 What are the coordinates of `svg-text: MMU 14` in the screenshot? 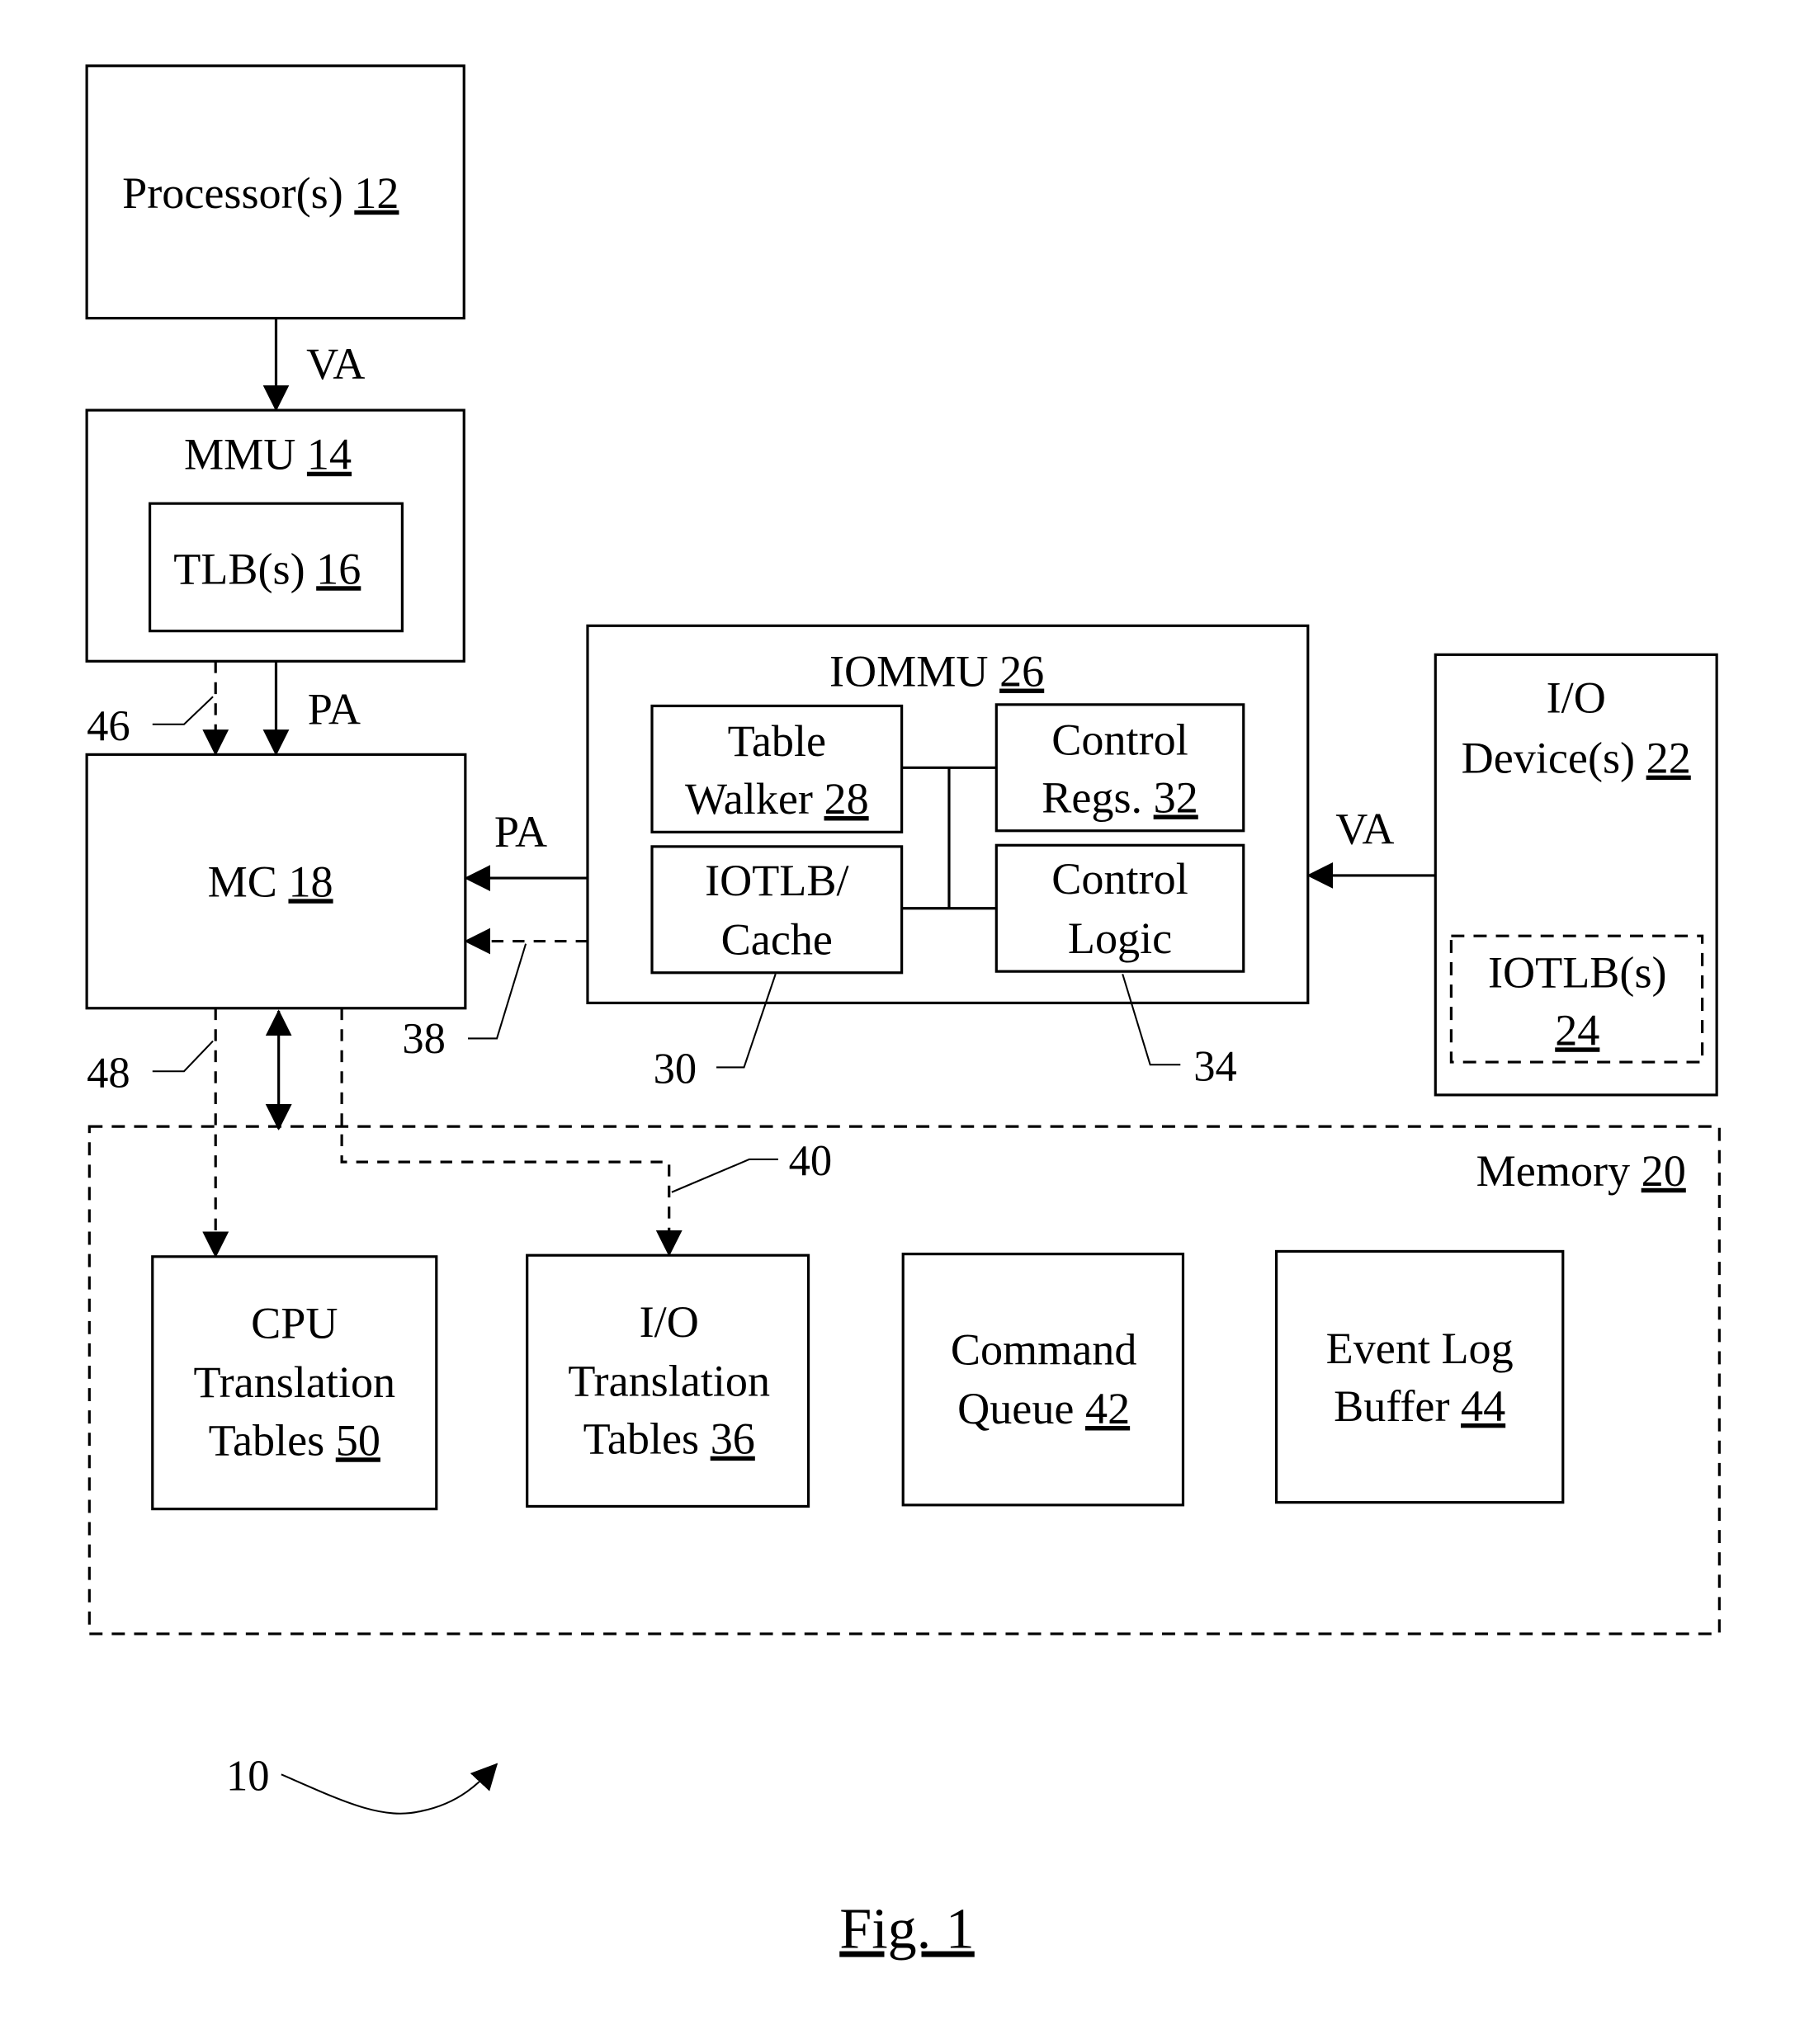 It's located at (268, 454).